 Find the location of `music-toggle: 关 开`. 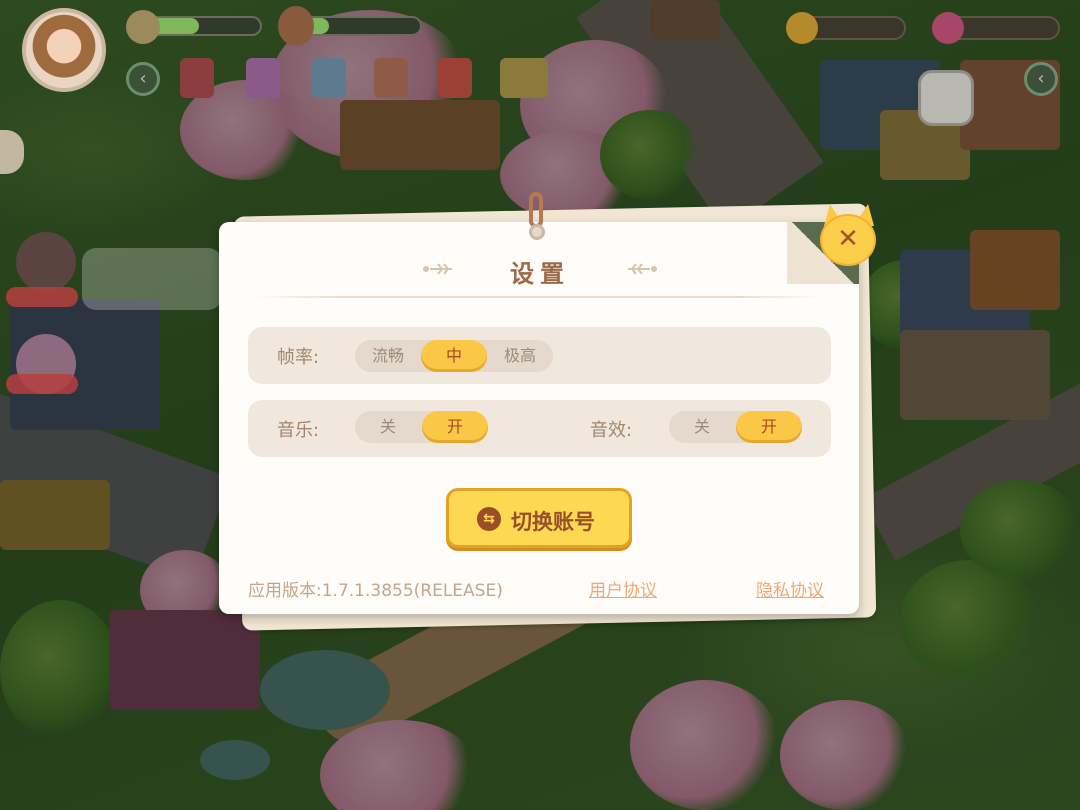

music-toggle: 关 开 is located at coordinates (421, 427).